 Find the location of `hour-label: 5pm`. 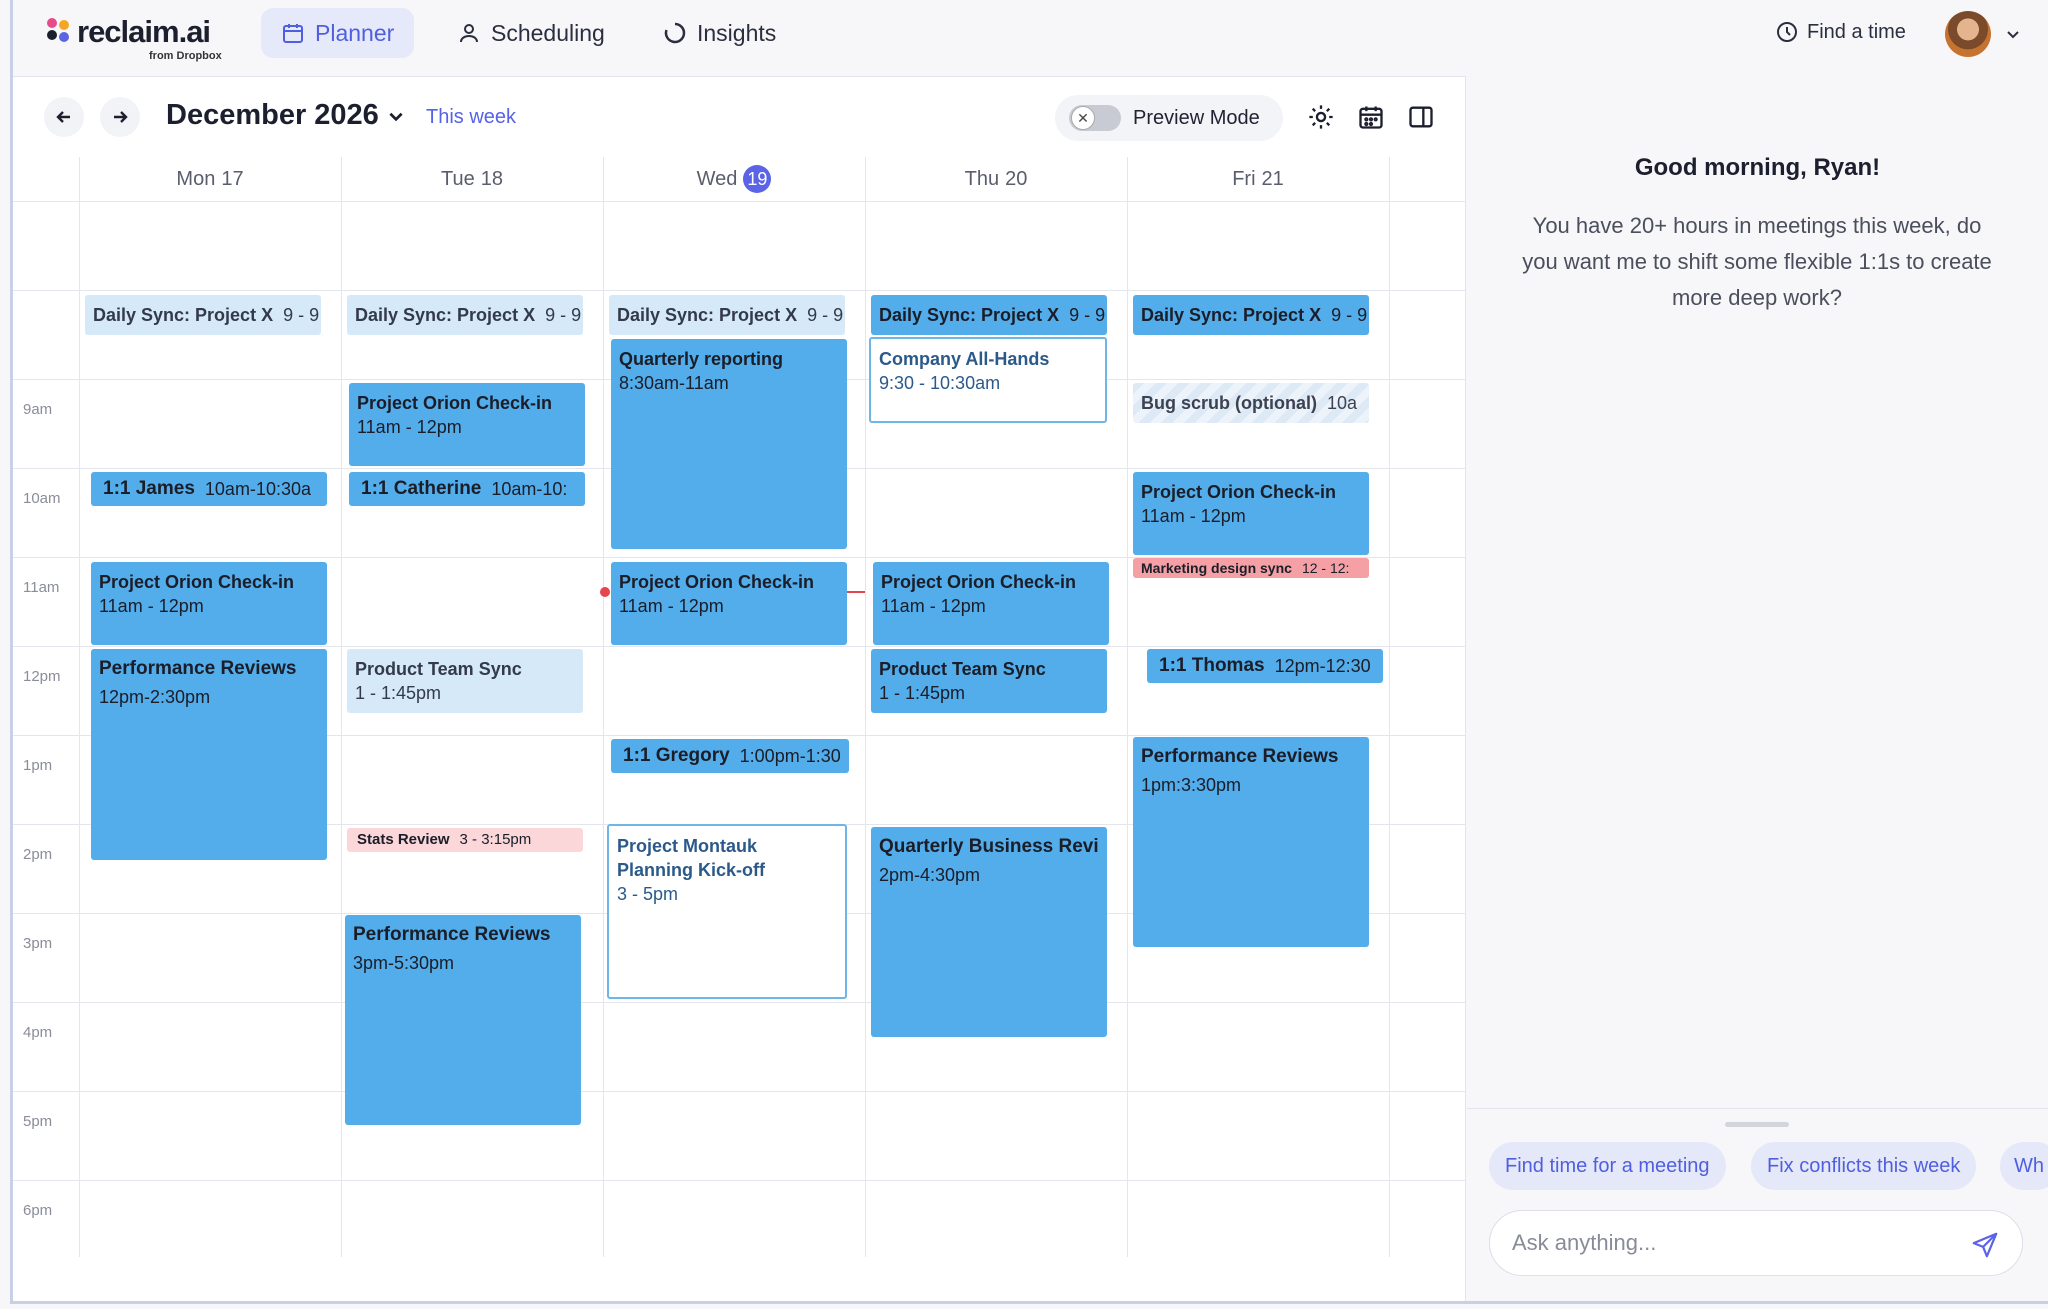

hour-label: 5pm is located at coordinates (38, 1121).